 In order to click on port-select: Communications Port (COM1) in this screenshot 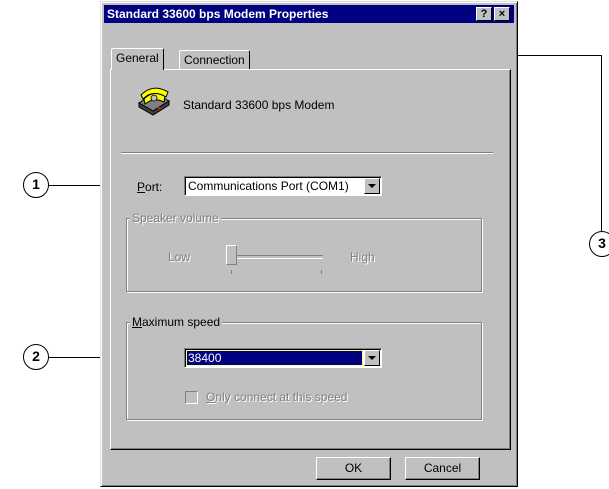, I will do `click(283, 186)`.